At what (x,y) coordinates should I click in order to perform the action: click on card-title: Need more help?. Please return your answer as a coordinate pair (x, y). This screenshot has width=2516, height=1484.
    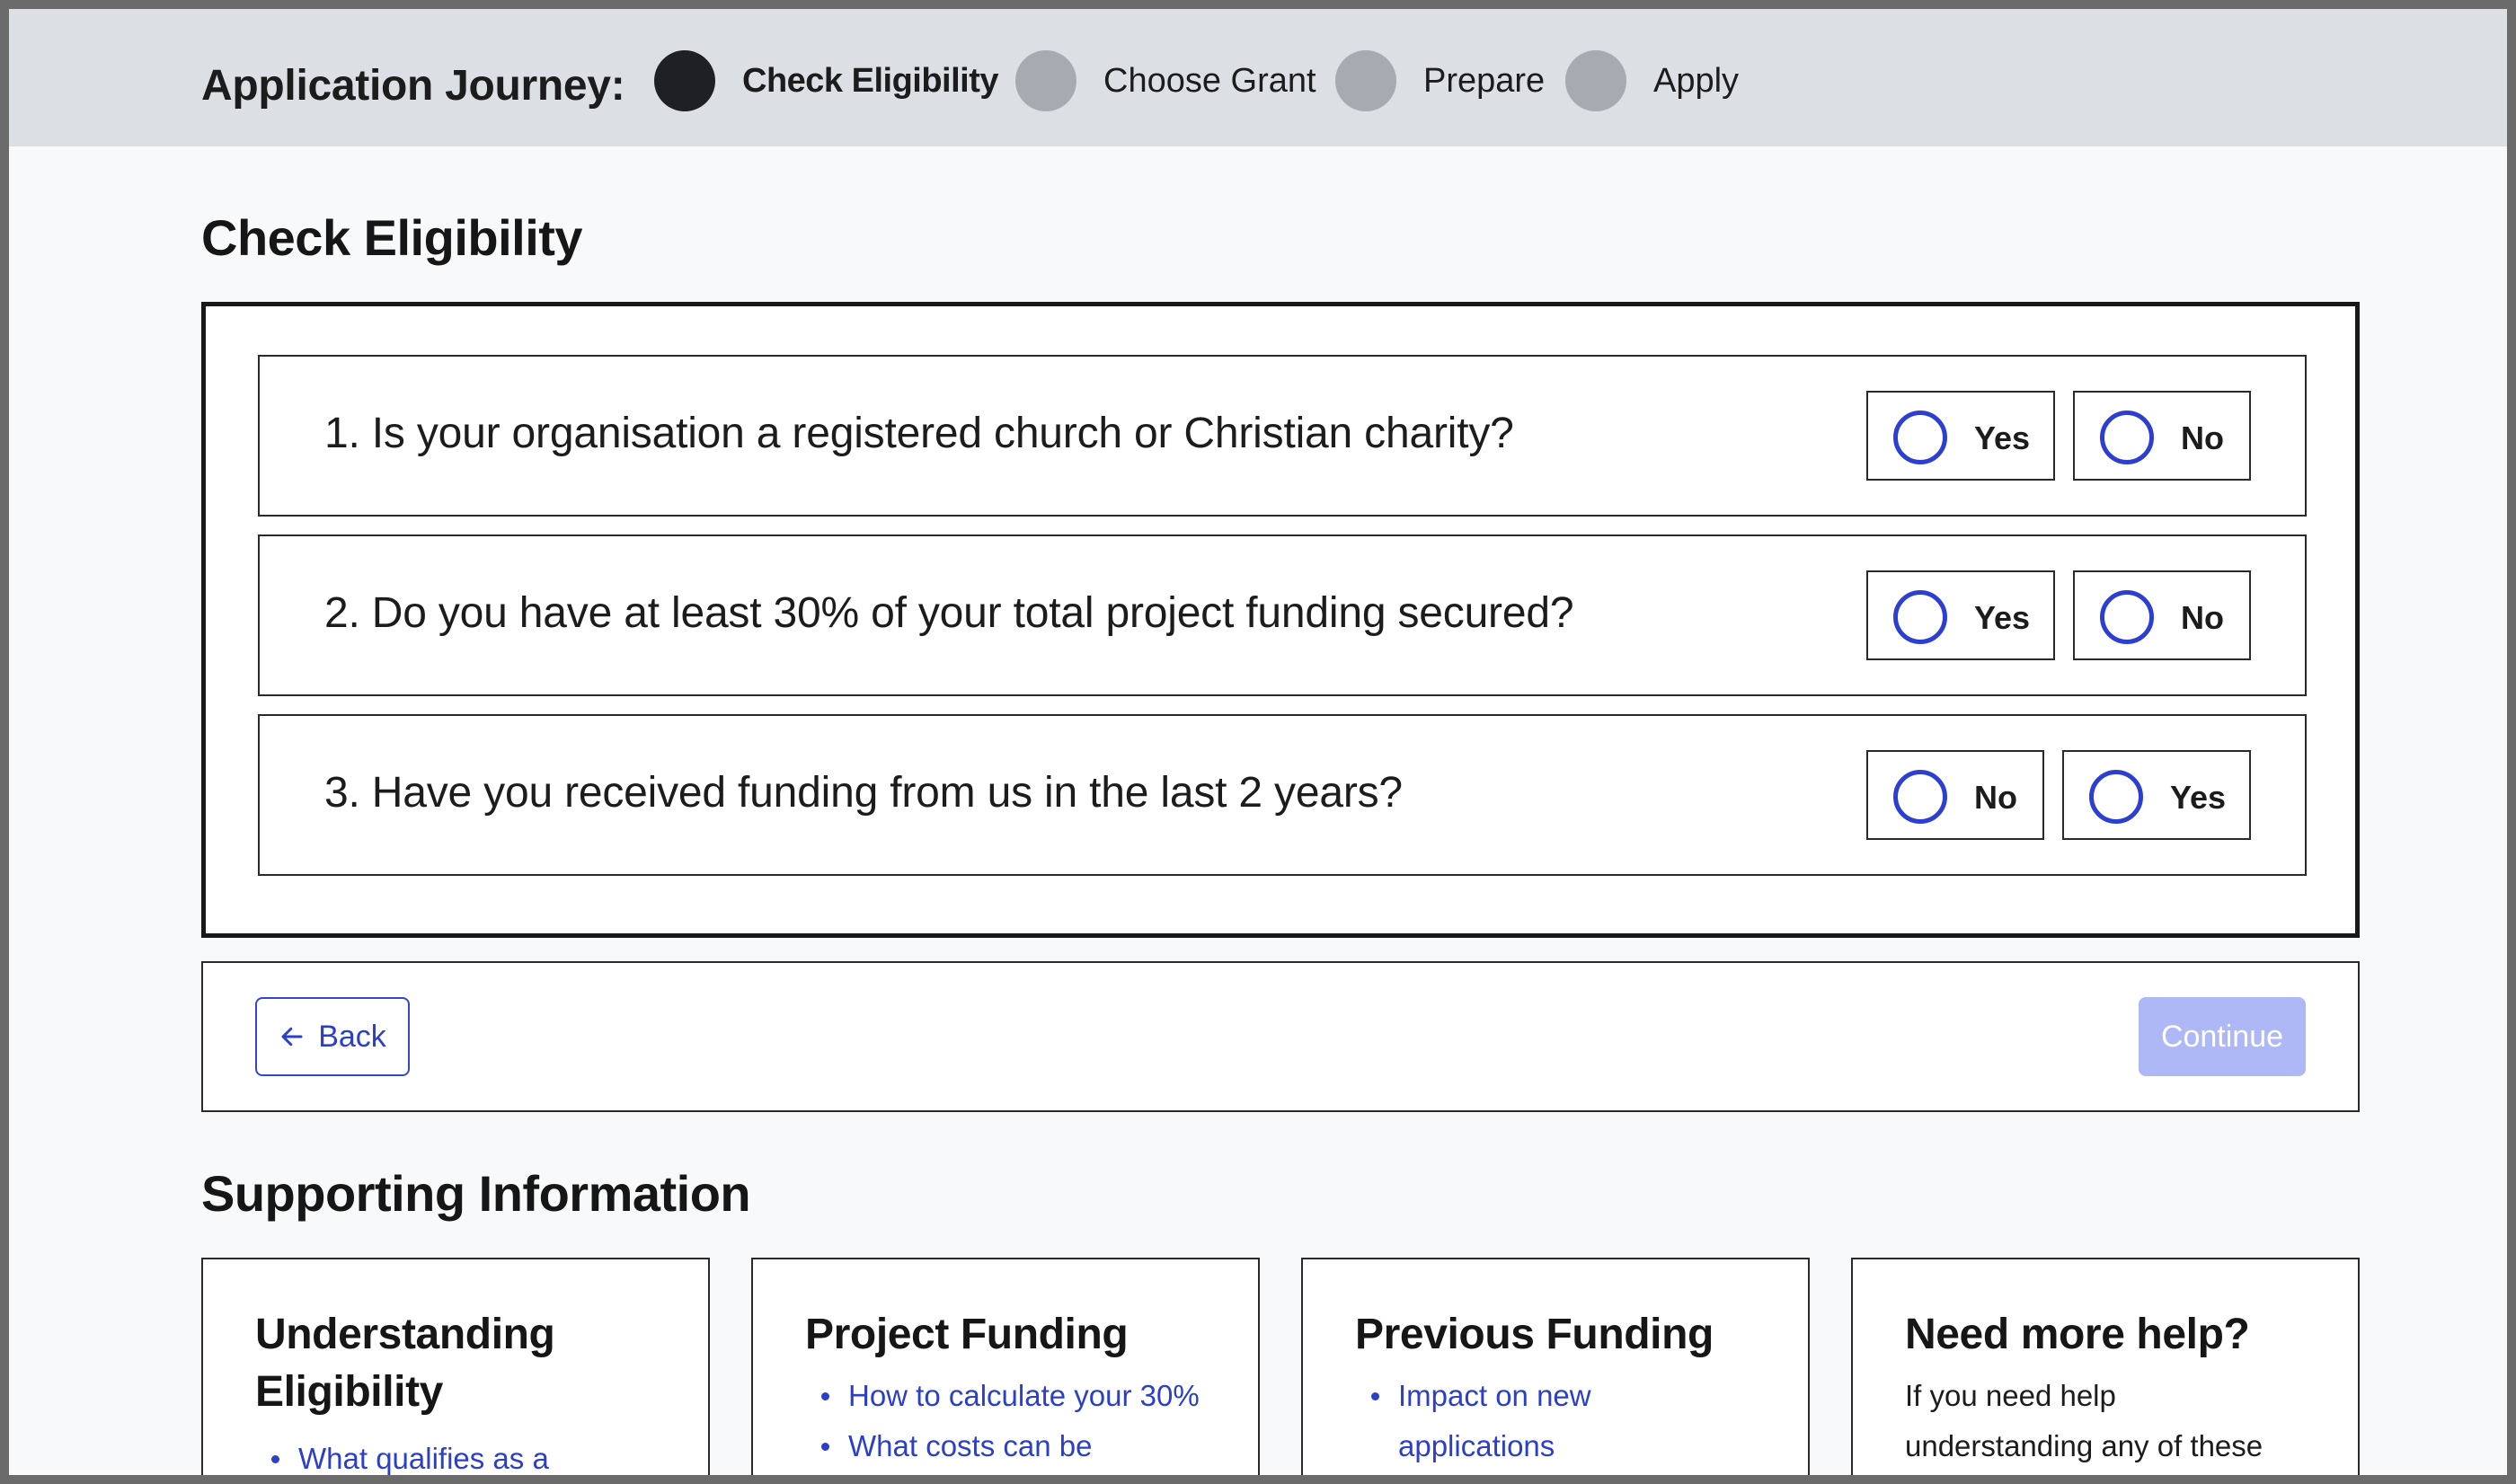
    Looking at the image, I should click on (2077, 1334).